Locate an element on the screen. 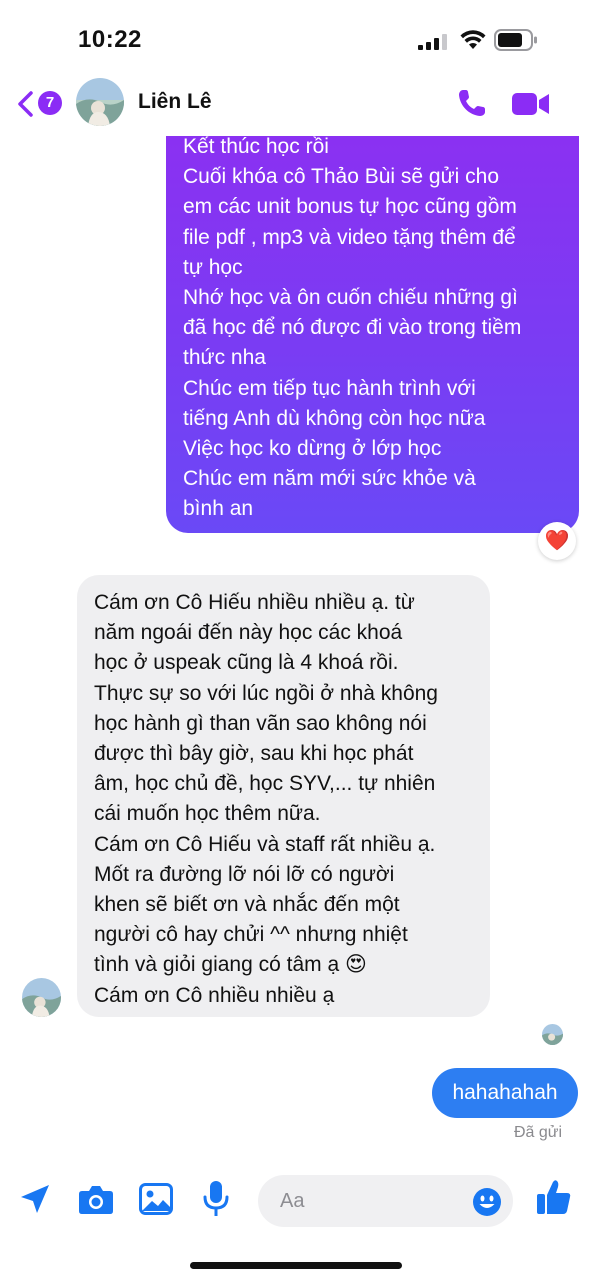 This screenshot has height=1280, width=590. message-line: file pdf , mp3 và video tặng thêm để is located at coordinates (349, 237).